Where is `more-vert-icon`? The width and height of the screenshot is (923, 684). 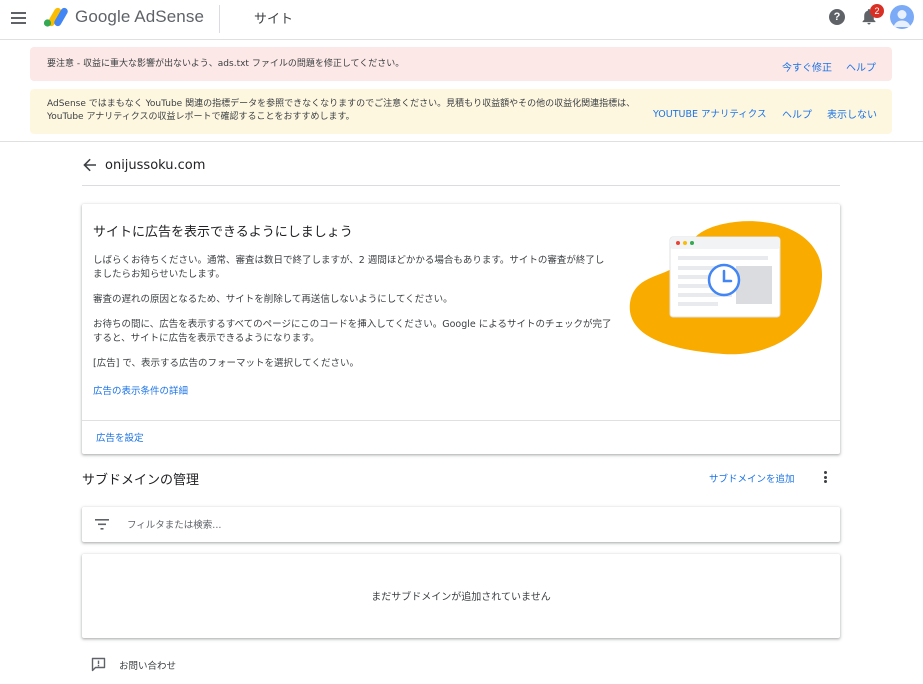 more-vert-icon is located at coordinates (825, 478).